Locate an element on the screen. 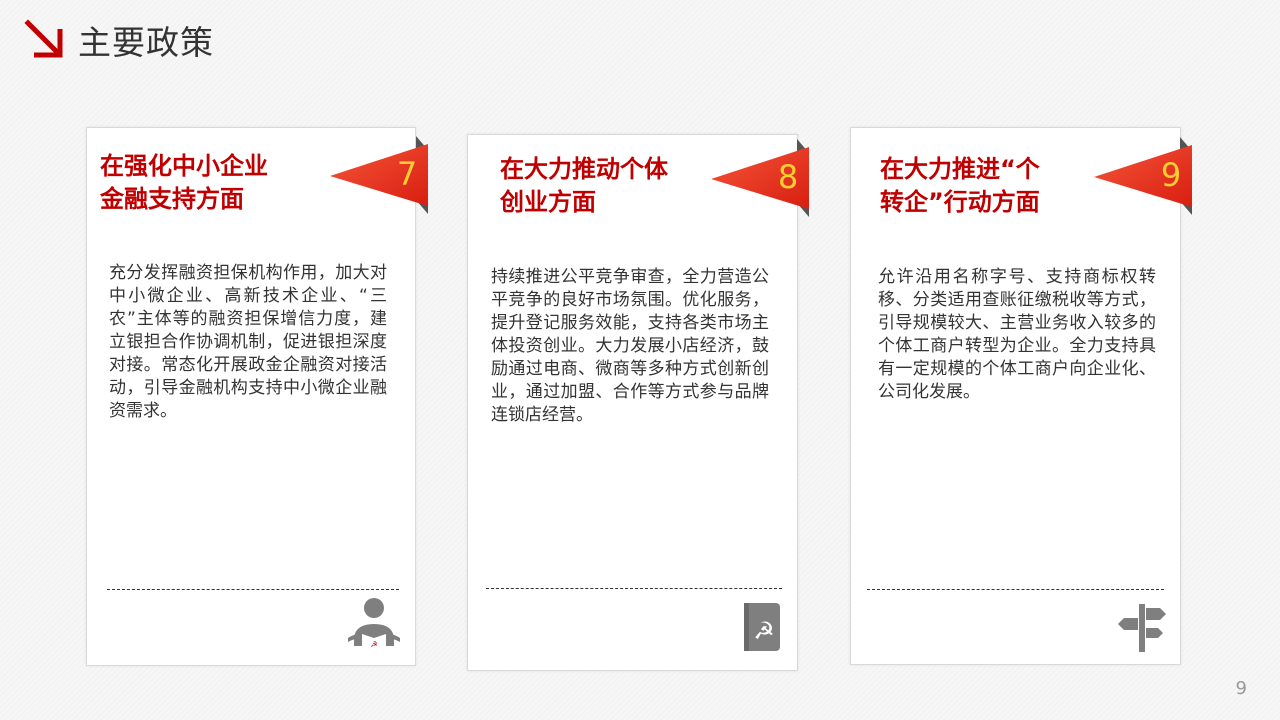 The width and height of the screenshot is (1280, 720). card-number: 9 is located at coordinates (1171, 175).